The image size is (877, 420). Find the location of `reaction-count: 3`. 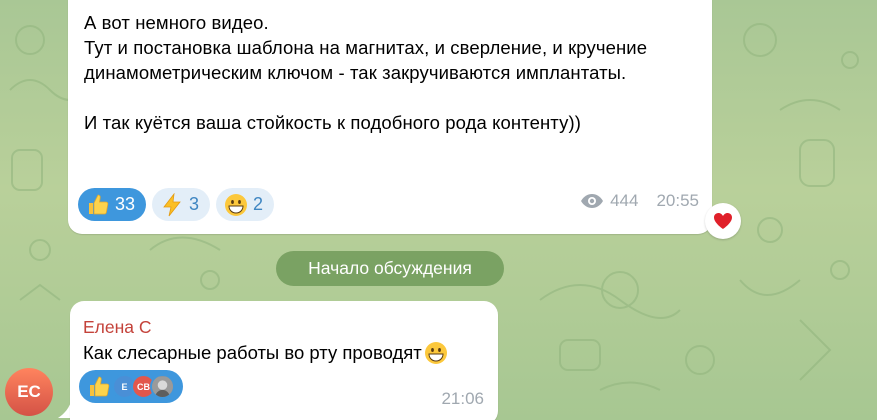

reaction-count: 3 is located at coordinates (194, 204).